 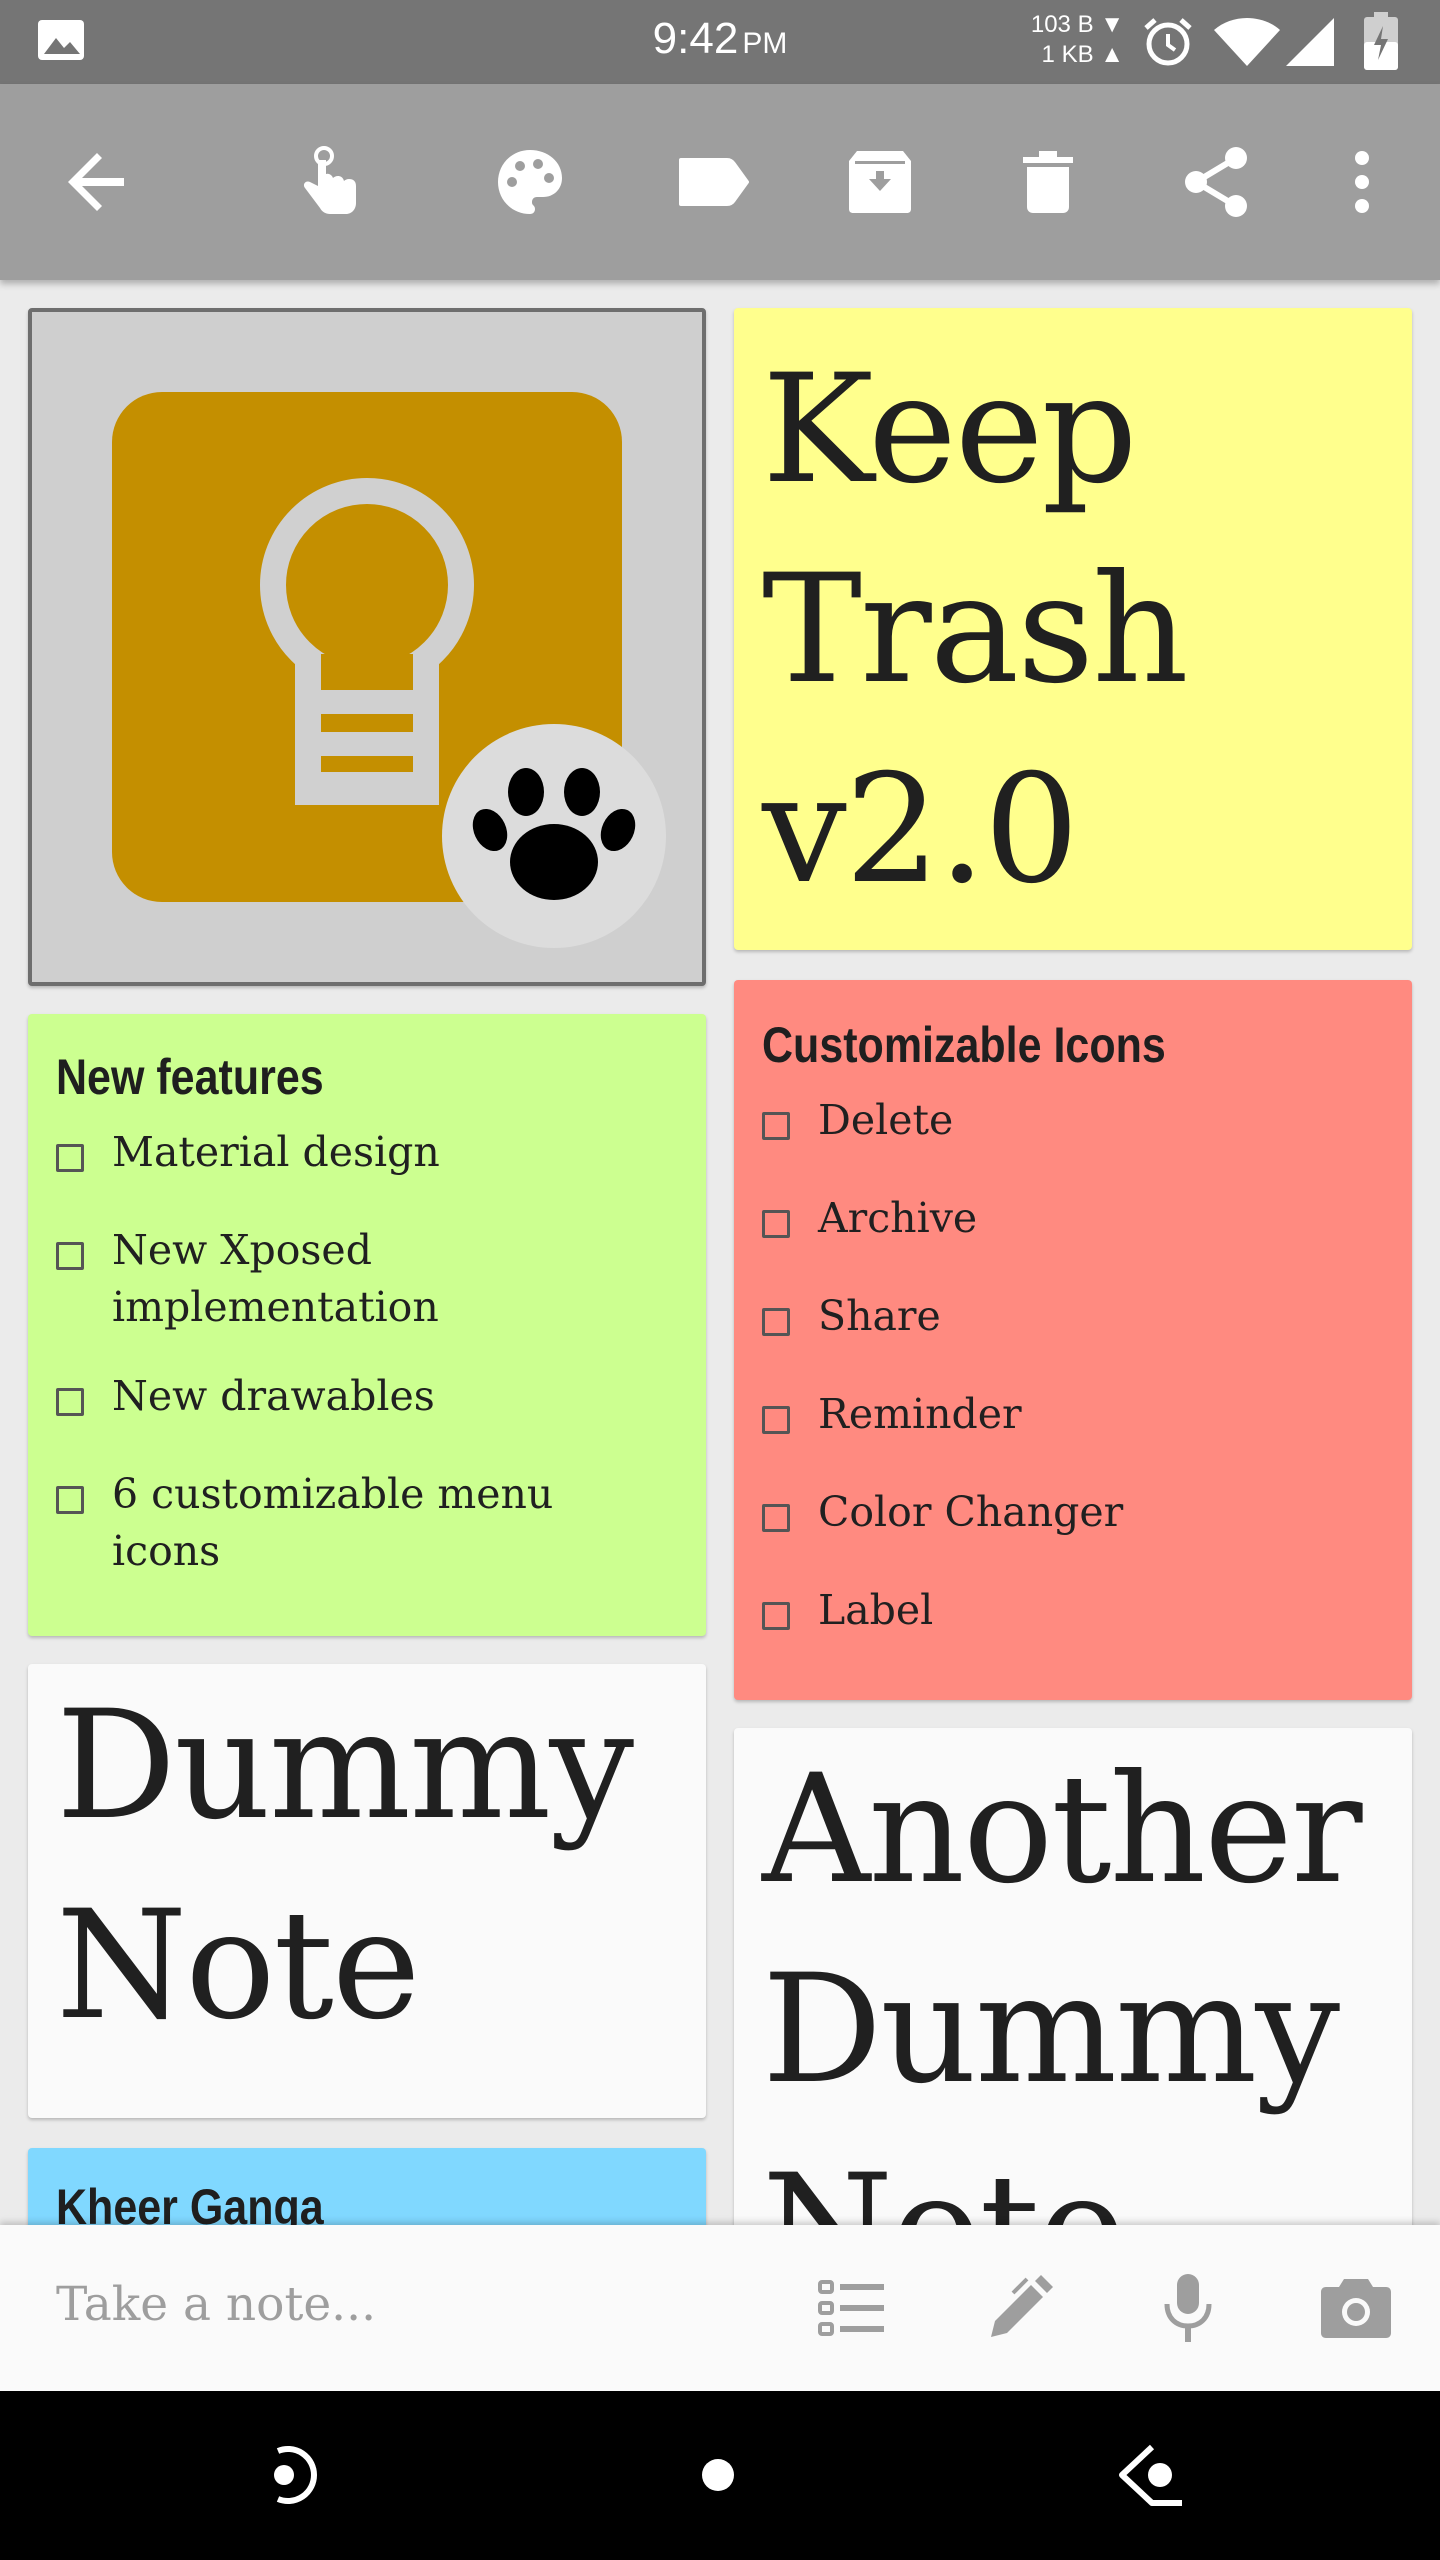 What do you see at coordinates (975, 630) in the screenshot?
I see `note-title-line: Trash` at bounding box center [975, 630].